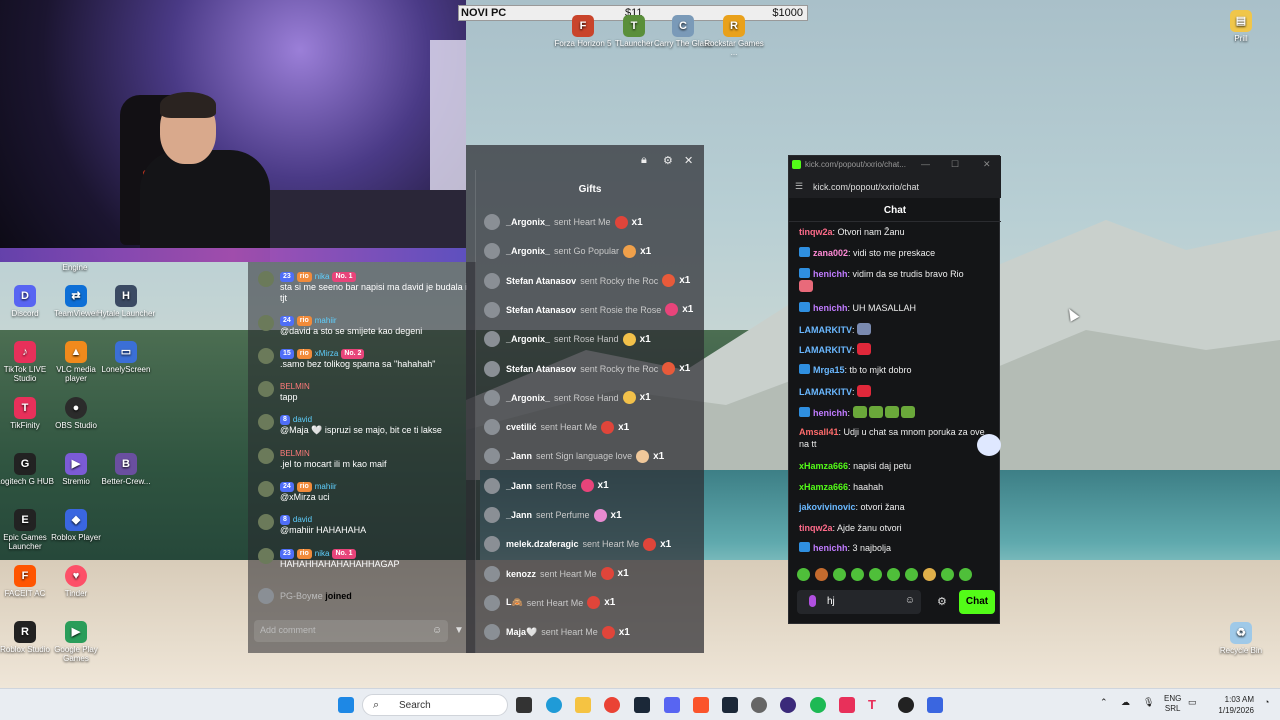 Image resolution: width=1280 pixels, height=720 pixels. What do you see at coordinates (327, 353) in the screenshot?
I see `chat-username: xMirza` at bounding box center [327, 353].